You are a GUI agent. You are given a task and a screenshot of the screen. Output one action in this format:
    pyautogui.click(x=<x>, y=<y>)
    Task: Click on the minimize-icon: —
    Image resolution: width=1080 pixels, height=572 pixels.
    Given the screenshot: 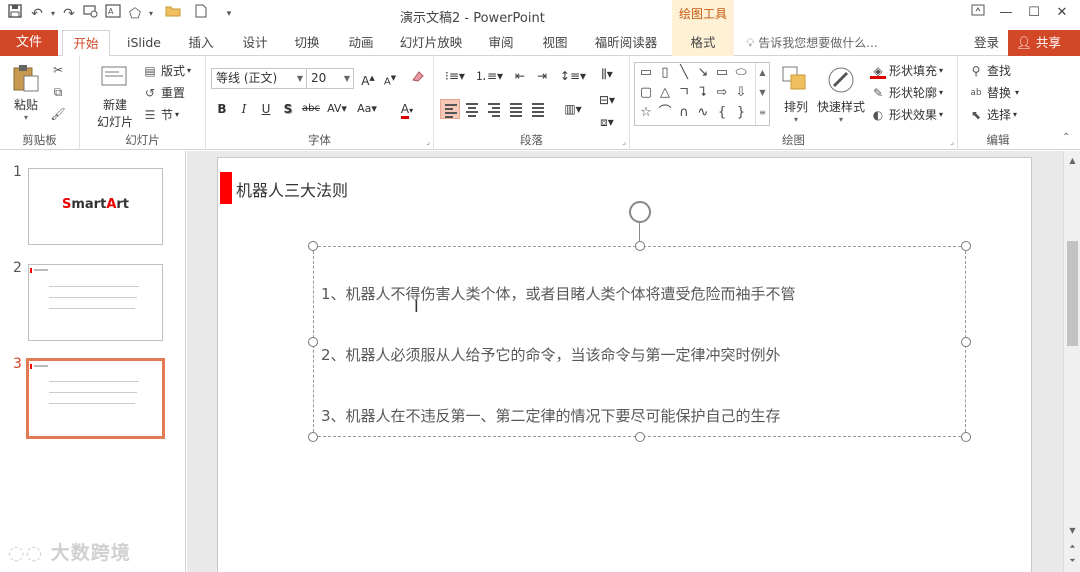 What is the action you would take?
    pyautogui.click(x=1006, y=13)
    